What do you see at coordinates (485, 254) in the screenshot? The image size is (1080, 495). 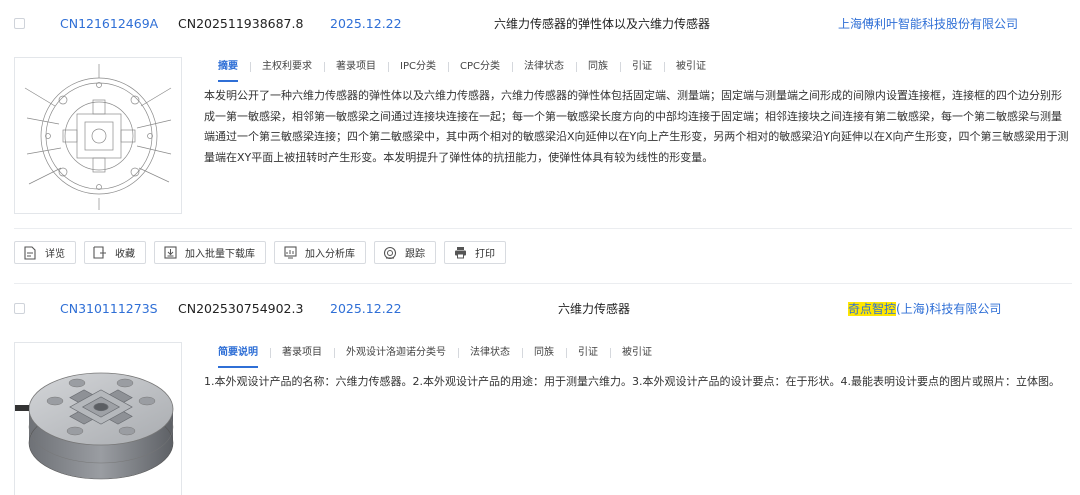 I see `print-label: 打印` at bounding box center [485, 254].